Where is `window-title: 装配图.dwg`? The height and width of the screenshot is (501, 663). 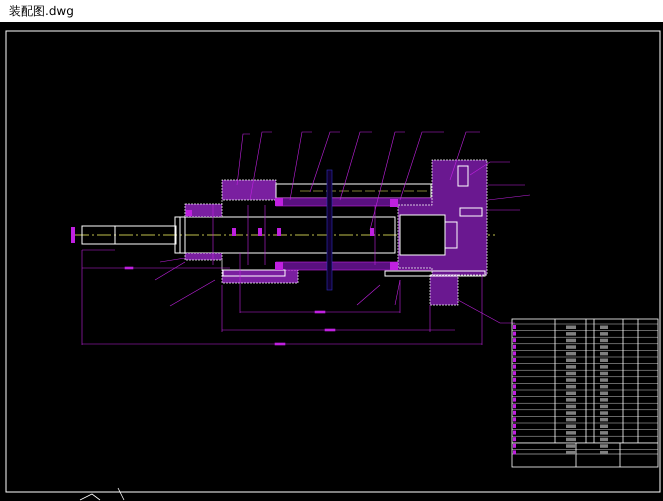
window-title: 装配图.dwg is located at coordinates (41, 11).